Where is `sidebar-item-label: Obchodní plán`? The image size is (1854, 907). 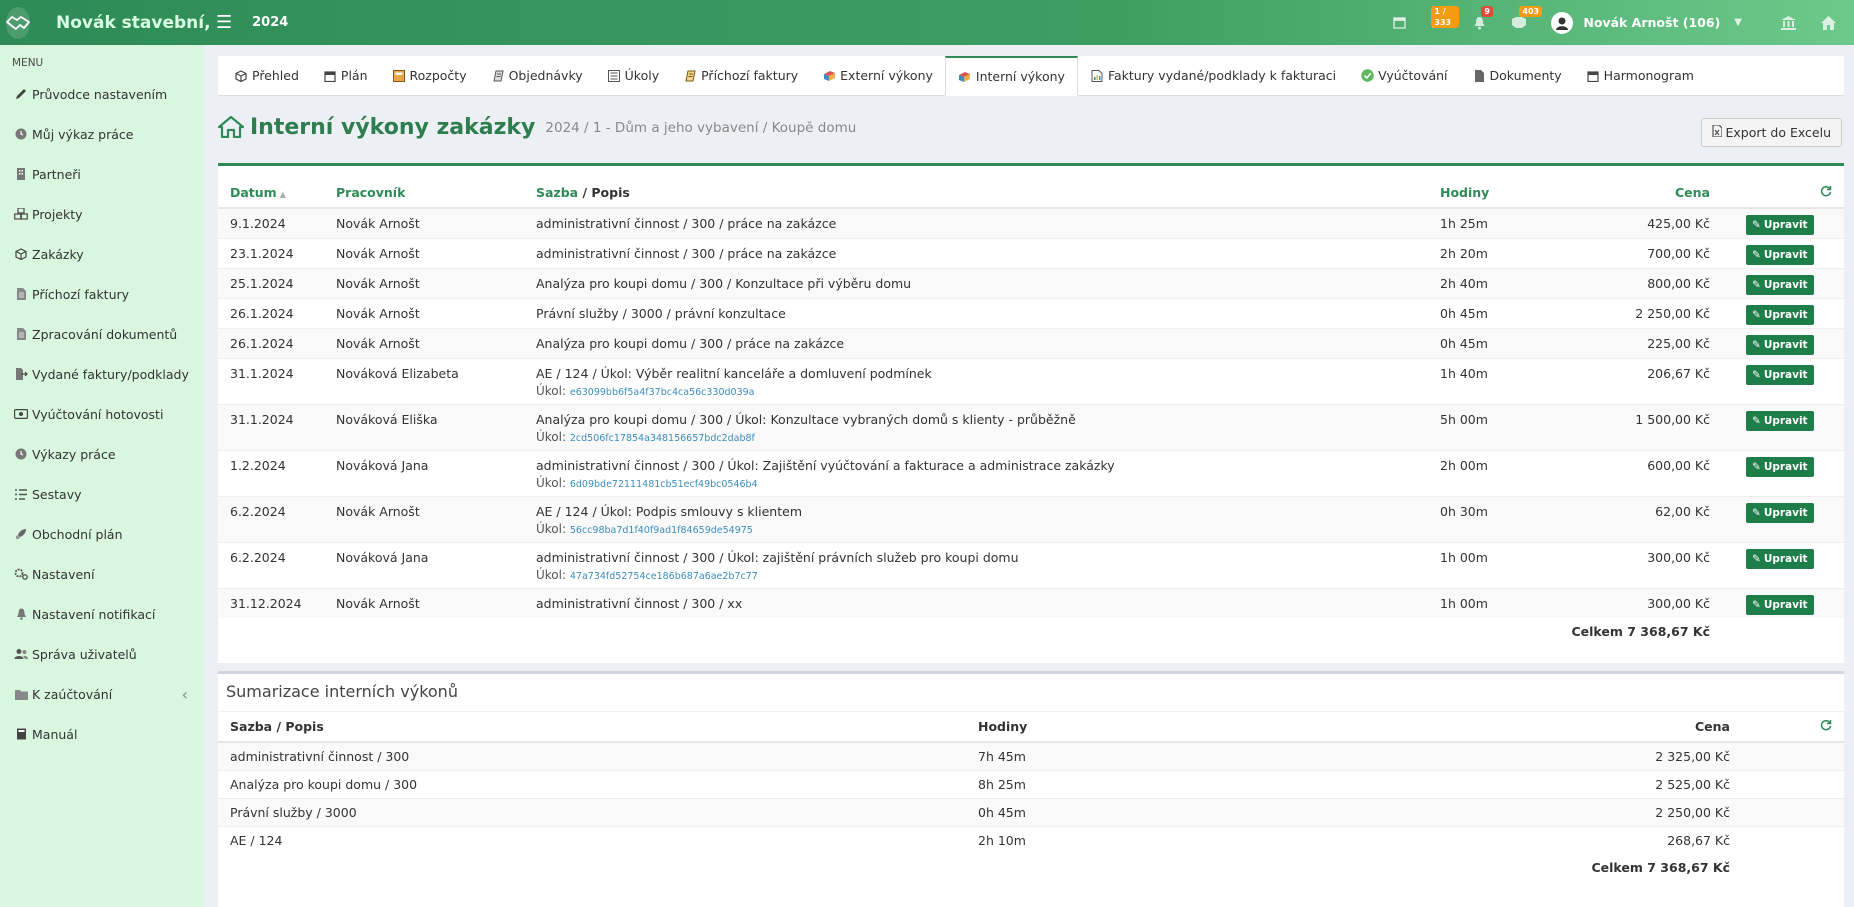 sidebar-item-label: Obchodní plán is located at coordinates (77, 534).